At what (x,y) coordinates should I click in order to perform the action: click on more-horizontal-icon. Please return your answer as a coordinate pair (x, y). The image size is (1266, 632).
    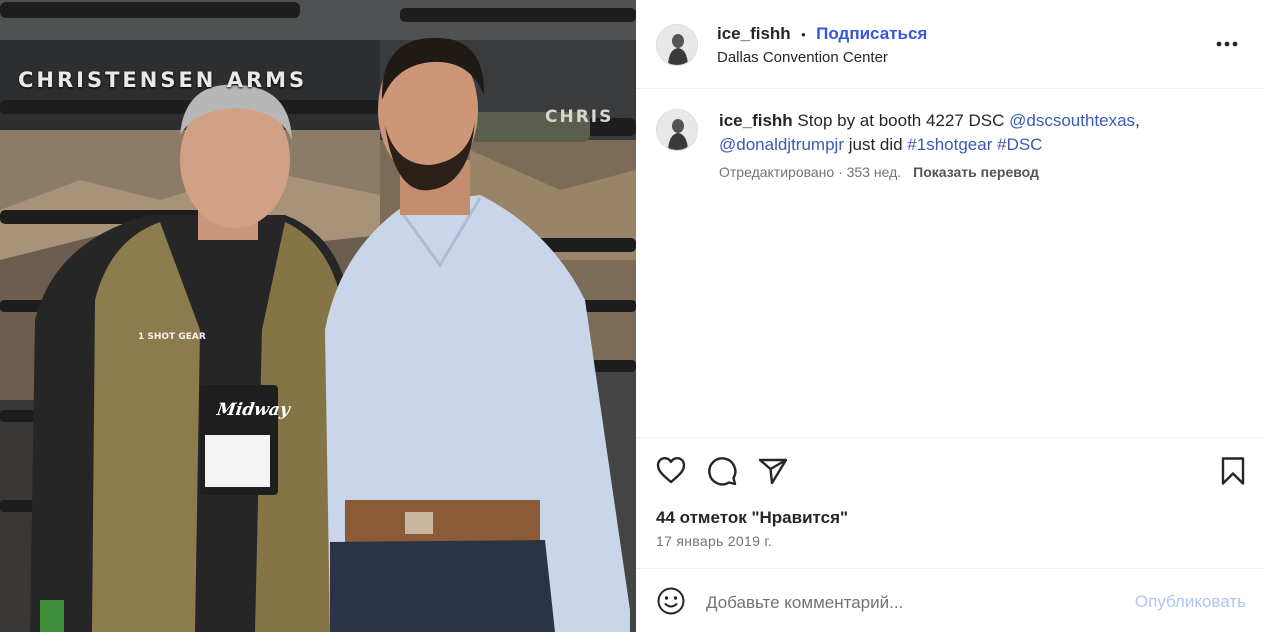
    Looking at the image, I should click on (1227, 44).